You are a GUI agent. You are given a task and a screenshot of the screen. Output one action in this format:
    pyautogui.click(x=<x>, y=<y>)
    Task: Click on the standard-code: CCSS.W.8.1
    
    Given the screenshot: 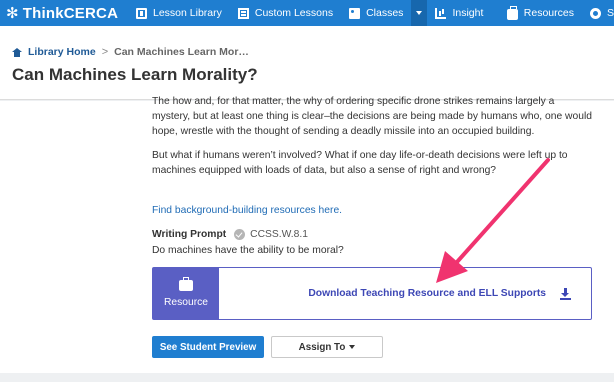 What is the action you would take?
    pyautogui.click(x=279, y=234)
    